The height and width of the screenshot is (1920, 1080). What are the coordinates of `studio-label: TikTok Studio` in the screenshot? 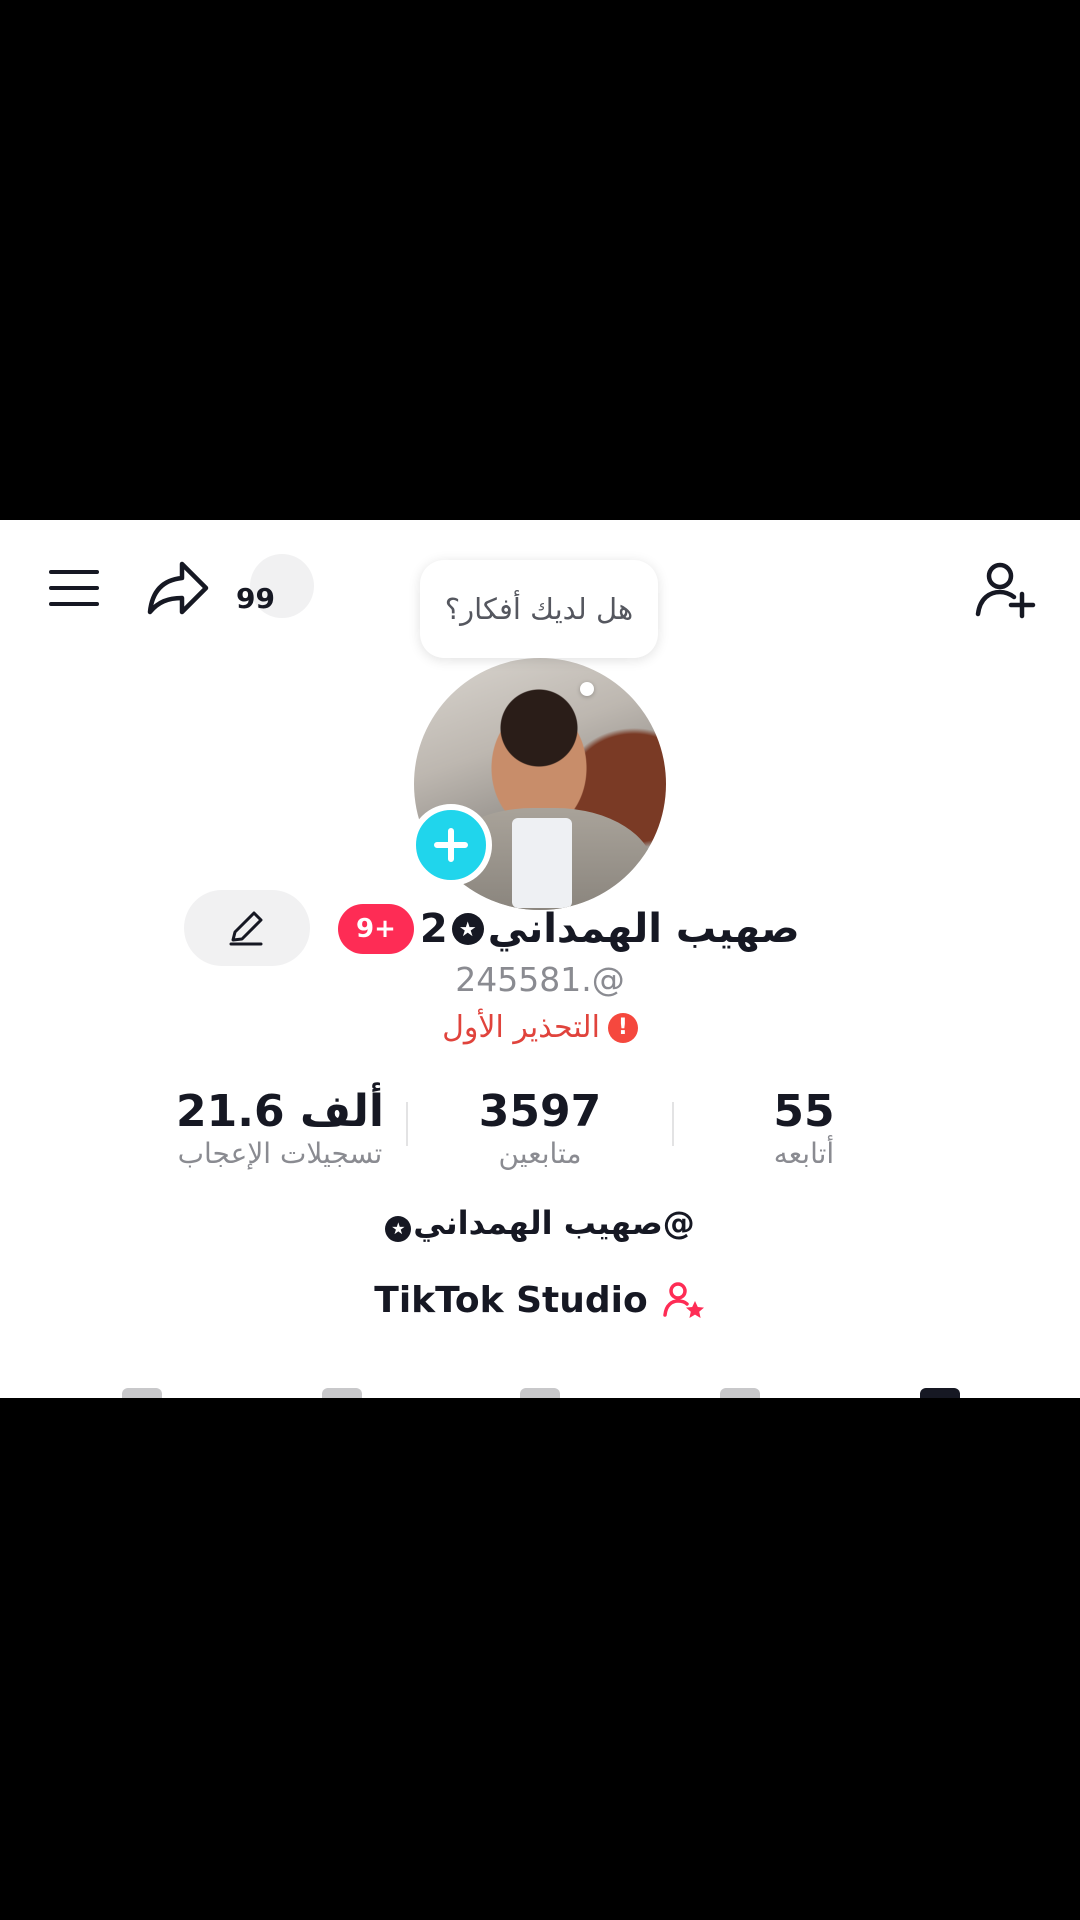 It's located at (511, 1300).